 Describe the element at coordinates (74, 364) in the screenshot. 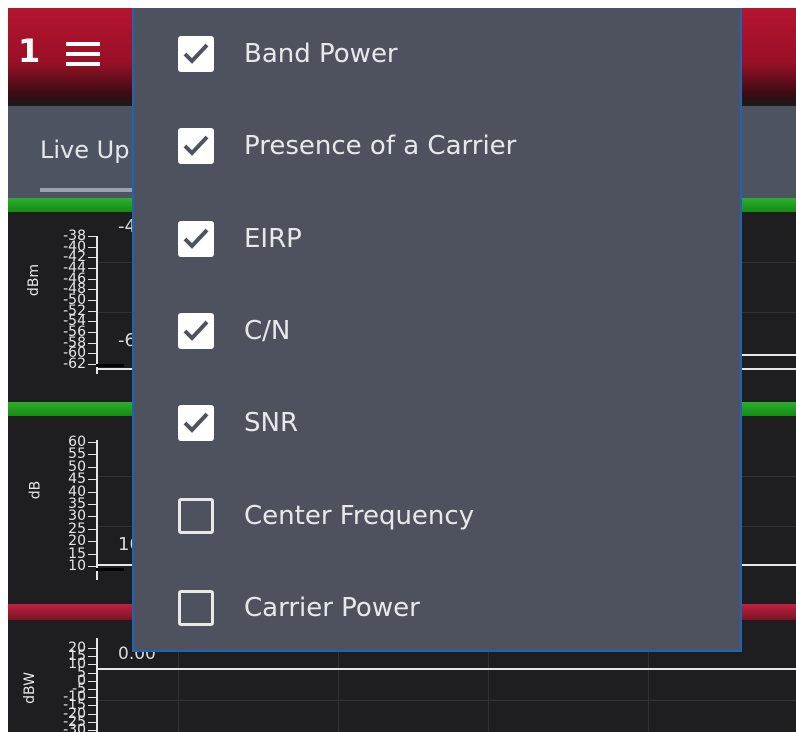

I see `y-tick-label: -62` at that location.